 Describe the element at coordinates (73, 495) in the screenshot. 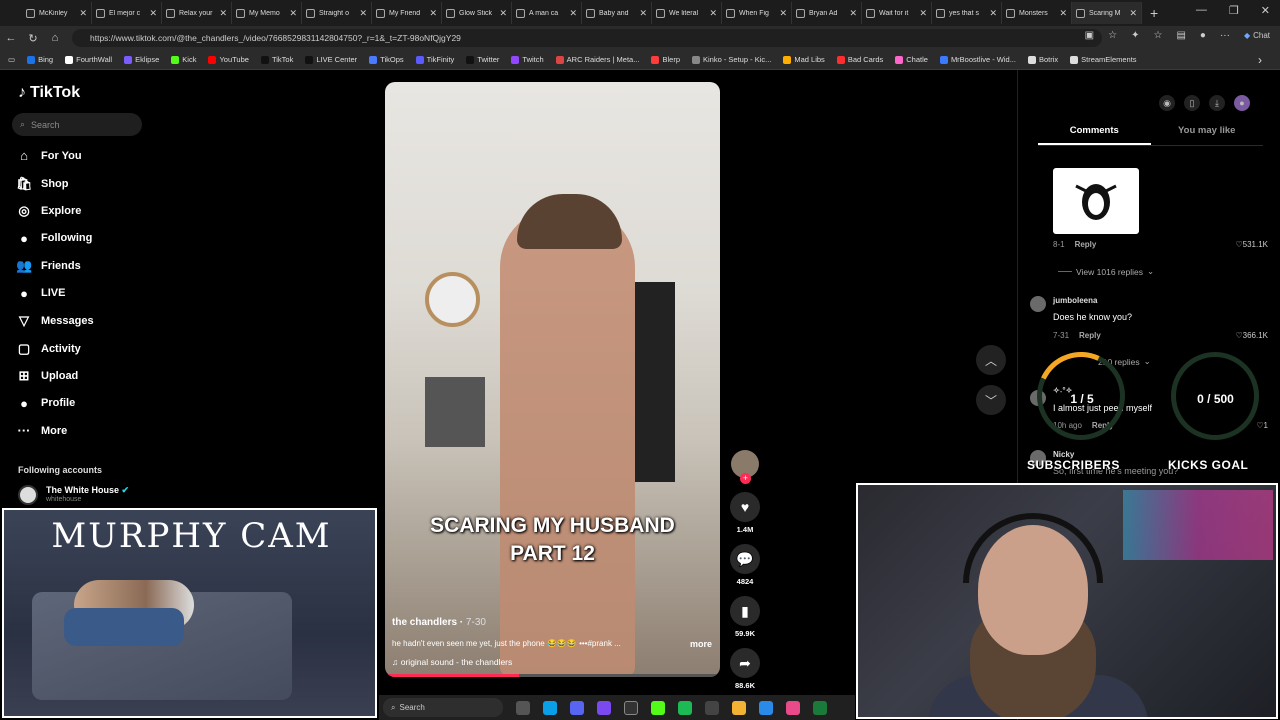

I see `following-account-whitehouse: The White House ✔ whitehouse` at that location.